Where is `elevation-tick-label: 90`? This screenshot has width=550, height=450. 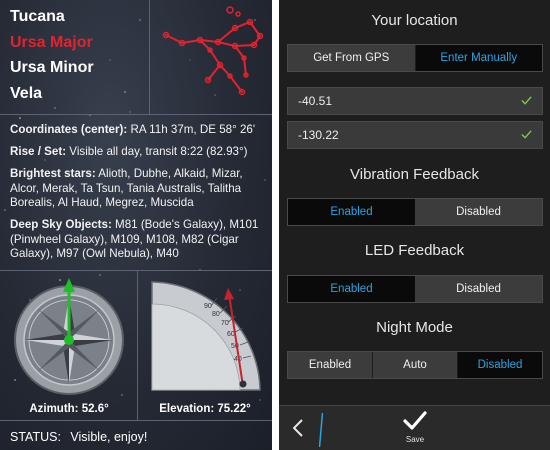 elevation-tick-label: 90 is located at coordinates (208, 306).